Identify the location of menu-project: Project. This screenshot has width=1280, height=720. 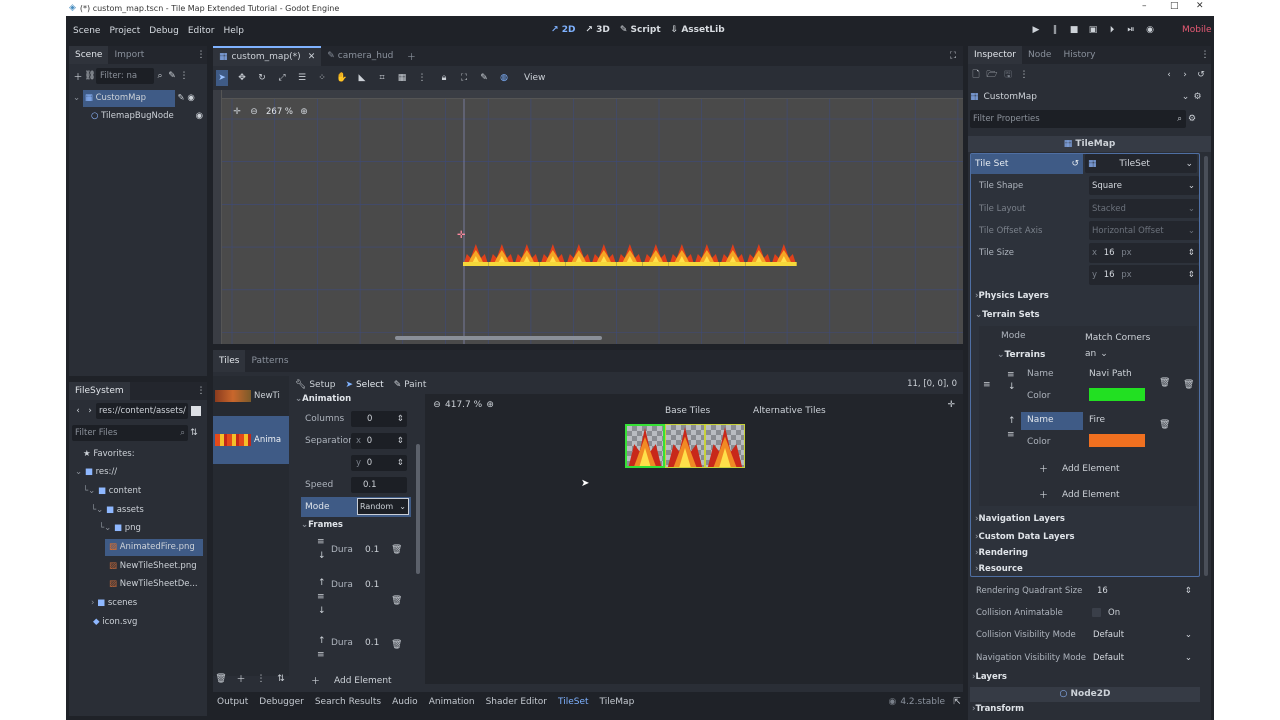
(124, 31).